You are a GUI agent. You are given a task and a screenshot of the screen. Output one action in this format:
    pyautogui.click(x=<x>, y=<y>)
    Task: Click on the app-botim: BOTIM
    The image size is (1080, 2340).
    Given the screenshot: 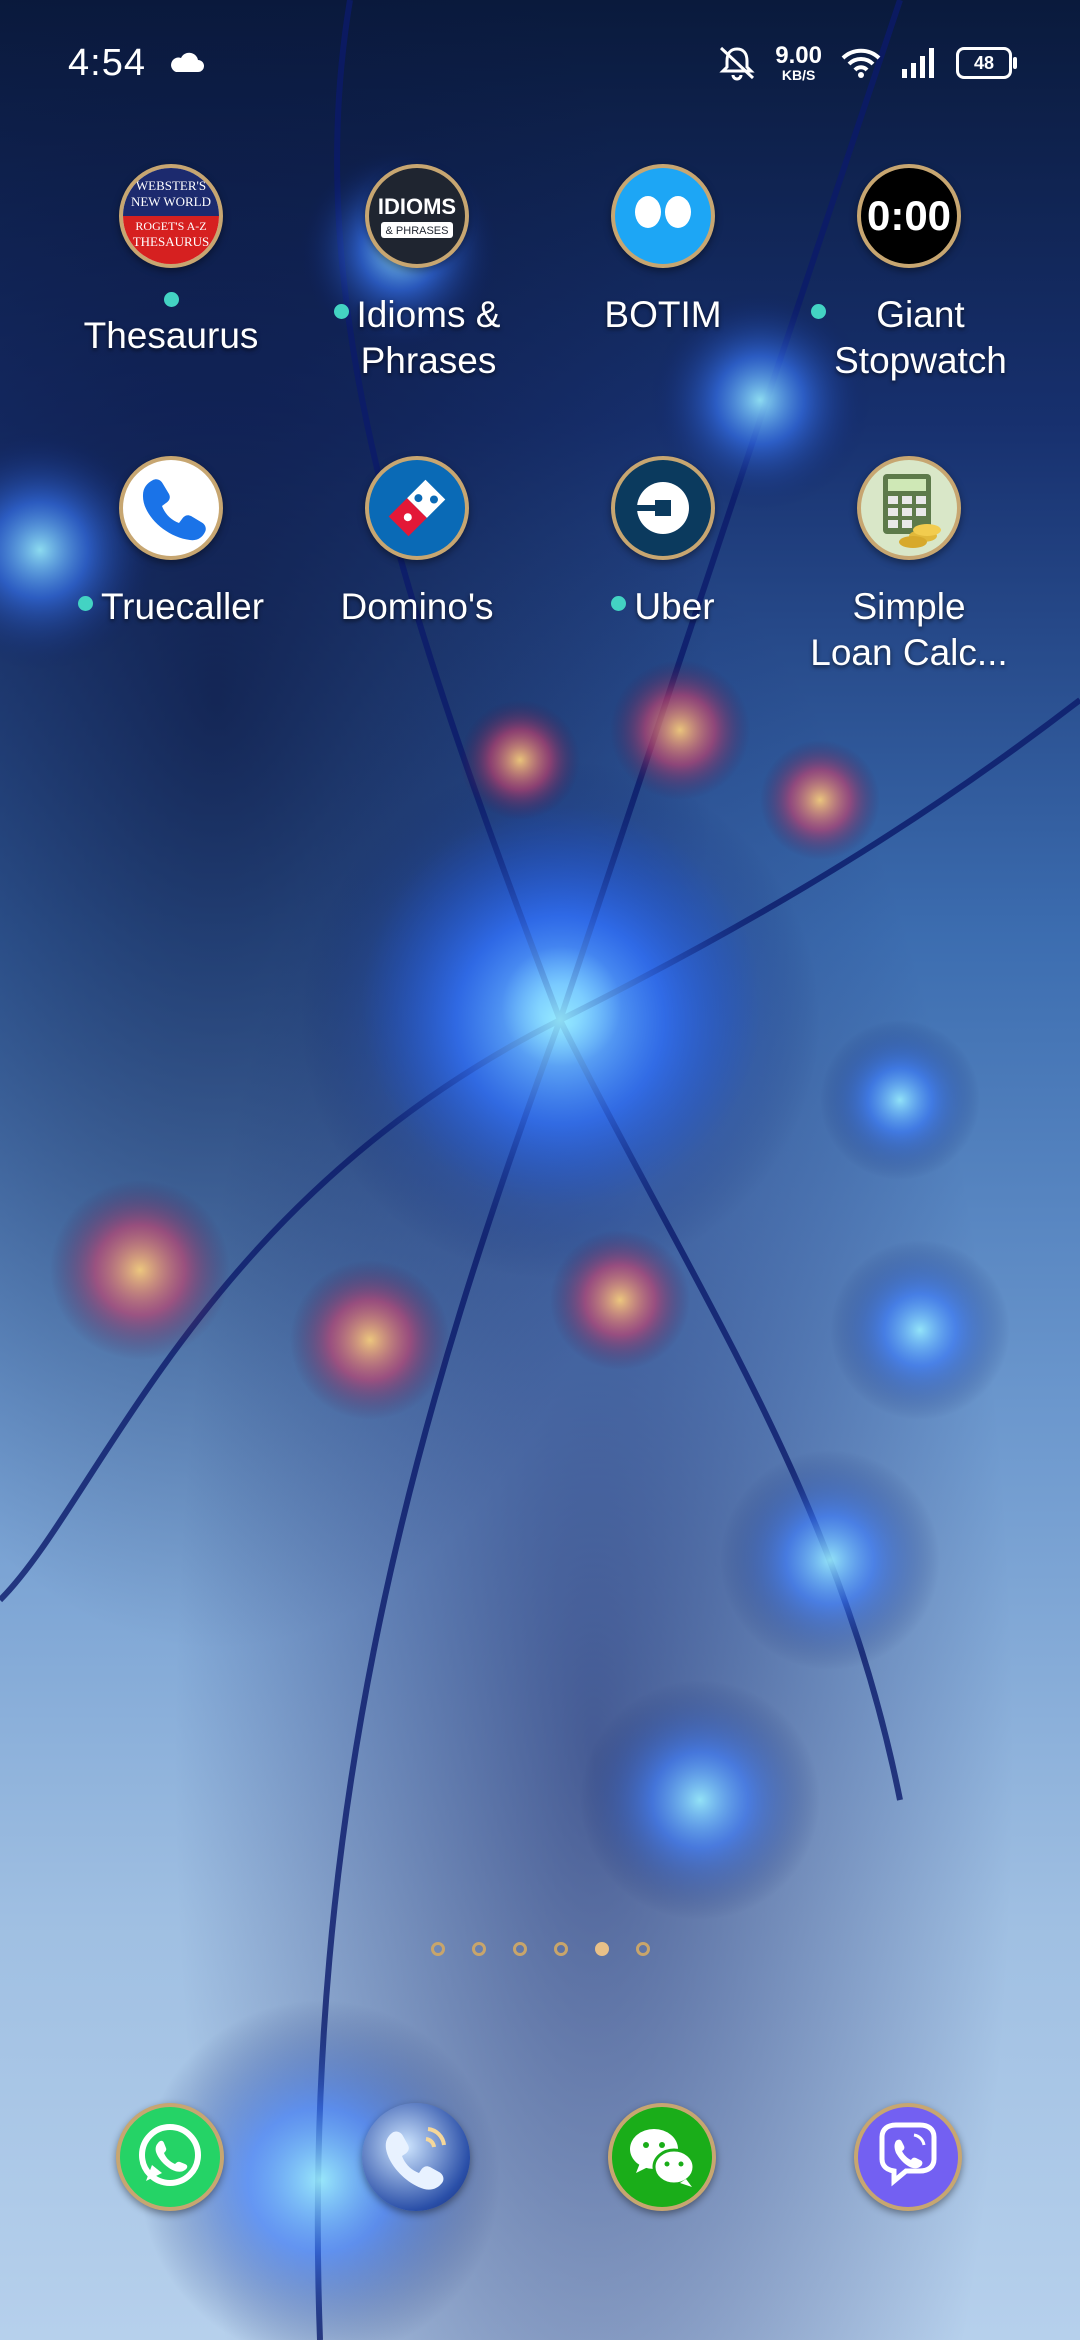 What is the action you would take?
    pyautogui.click(x=663, y=251)
    